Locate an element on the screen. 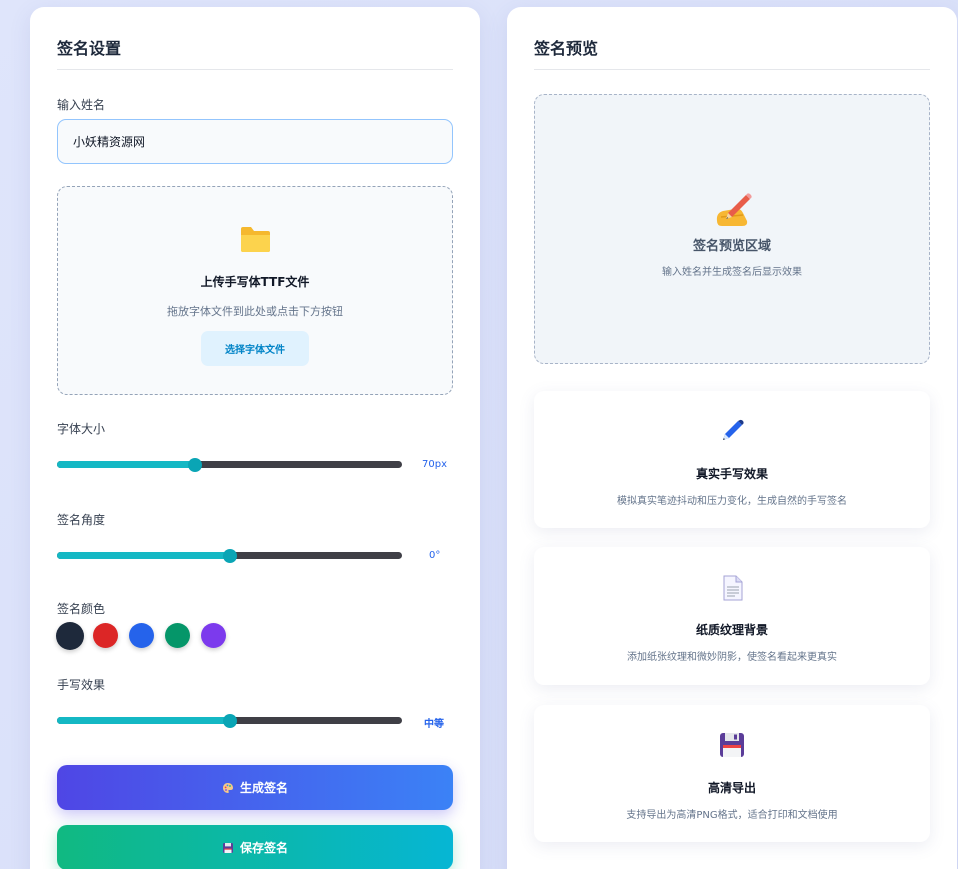  feature-title-handwriting: 真实手写效果 is located at coordinates (731, 474).